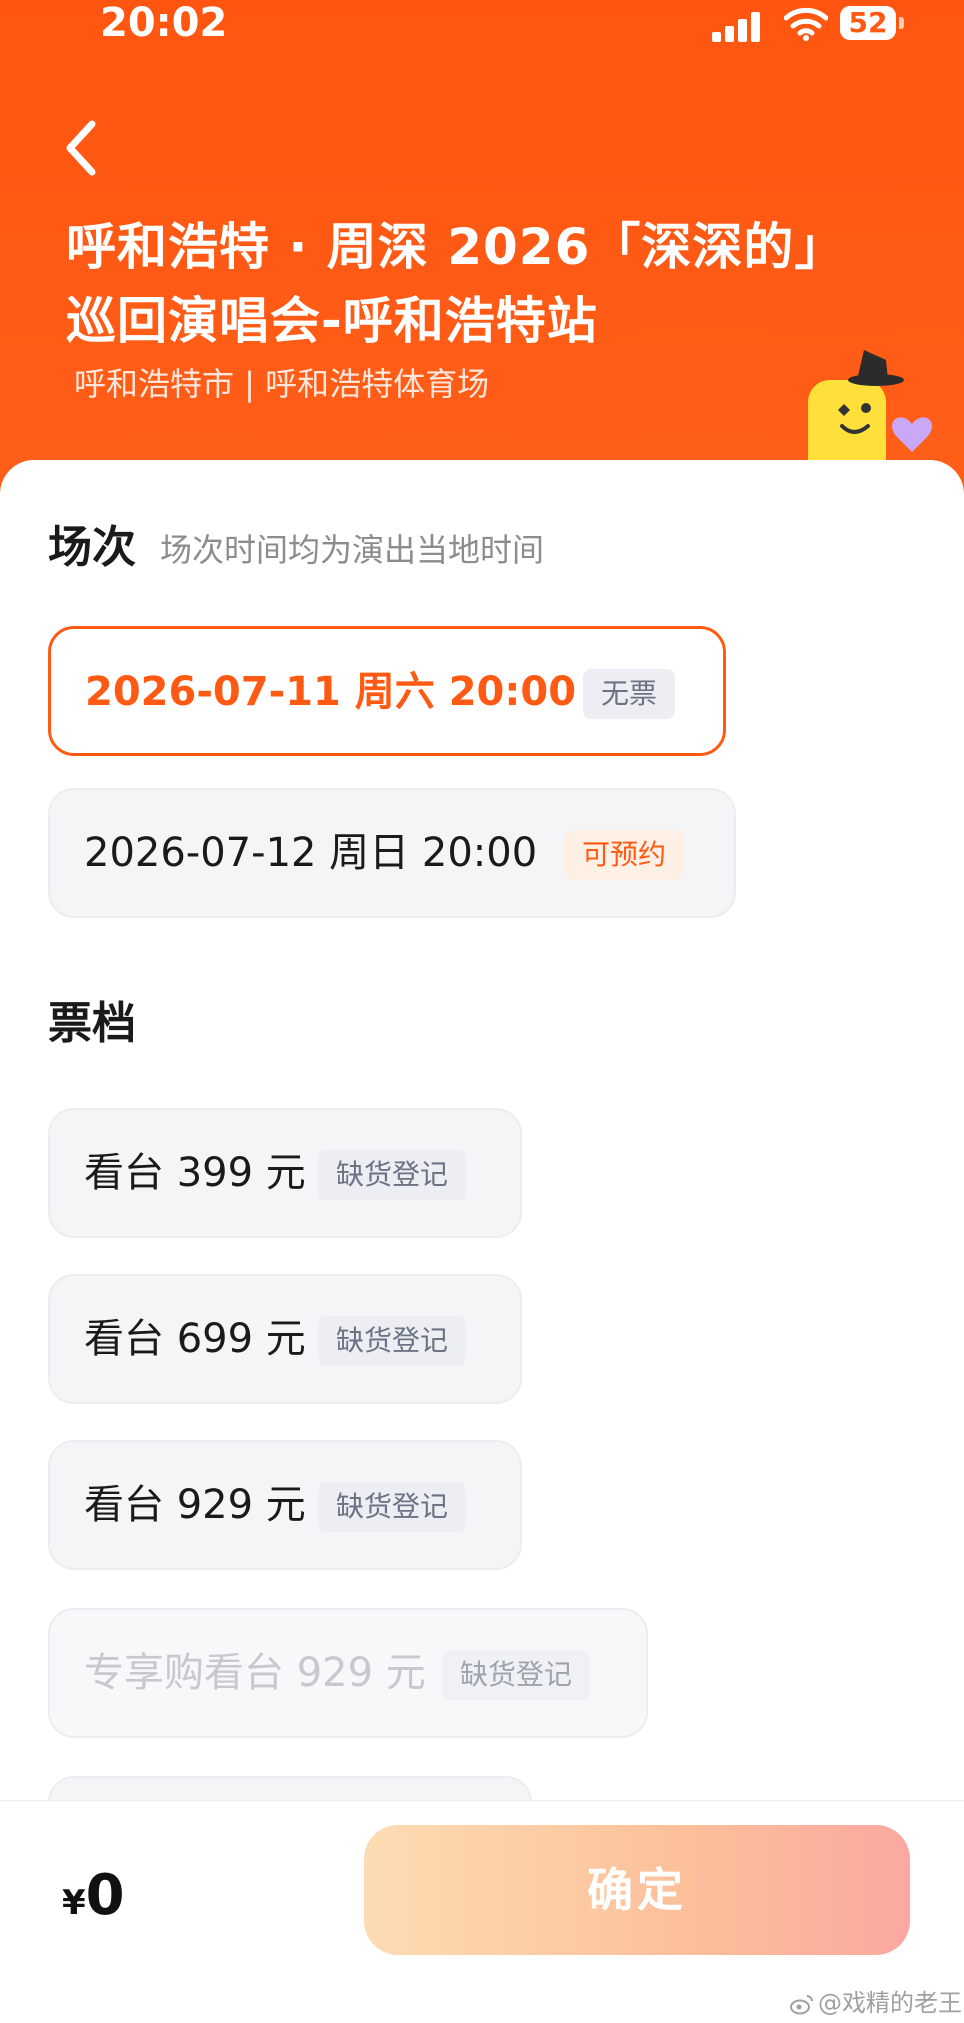 The height and width of the screenshot is (2023, 964). Describe the element at coordinates (164, 23) in the screenshot. I see `status-time: 20:02` at that location.